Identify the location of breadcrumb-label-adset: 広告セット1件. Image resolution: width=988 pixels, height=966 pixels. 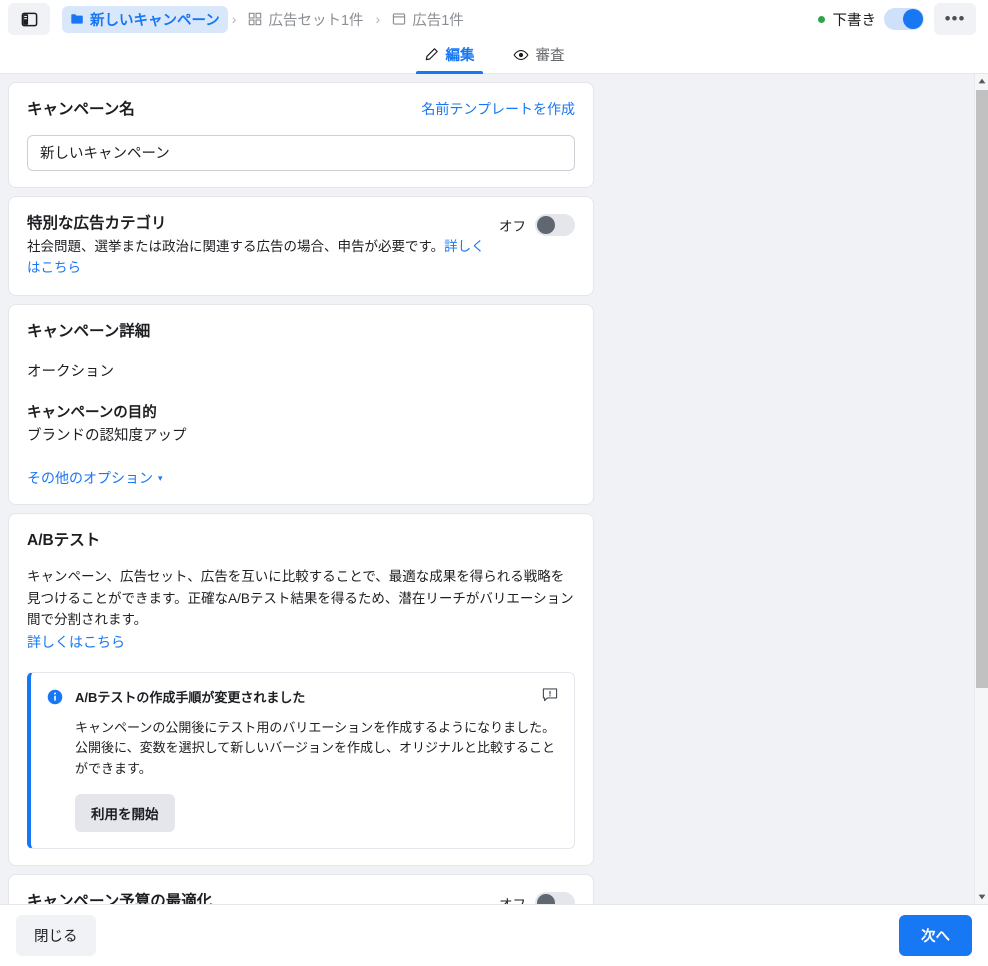
(316, 20).